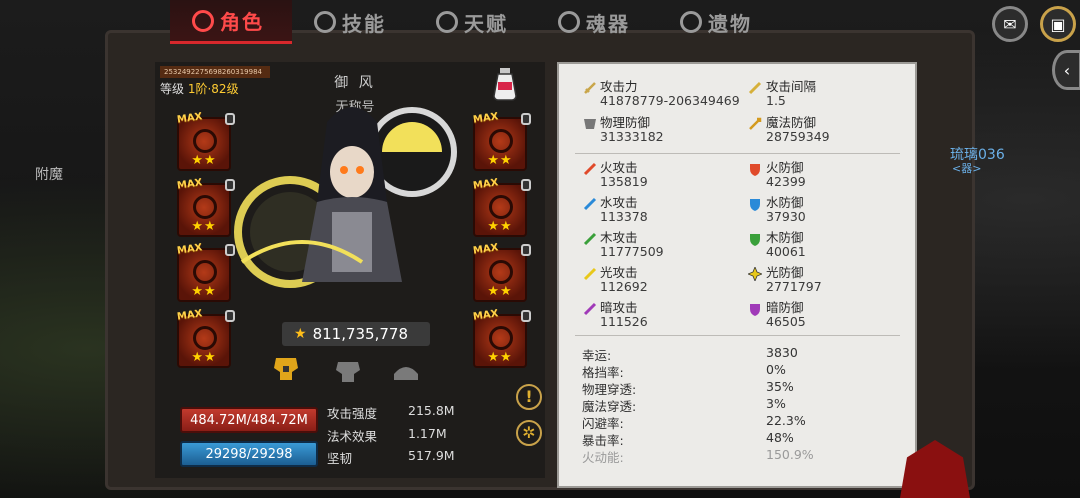 The width and height of the screenshot is (1080, 498). I want to click on water-attack-icon, so click(590, 204).